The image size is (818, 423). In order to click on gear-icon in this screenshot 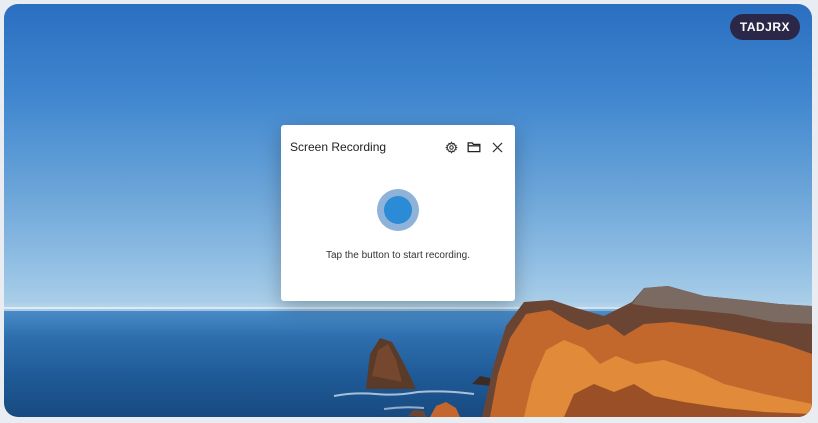, I will do `click(451, 147)`.